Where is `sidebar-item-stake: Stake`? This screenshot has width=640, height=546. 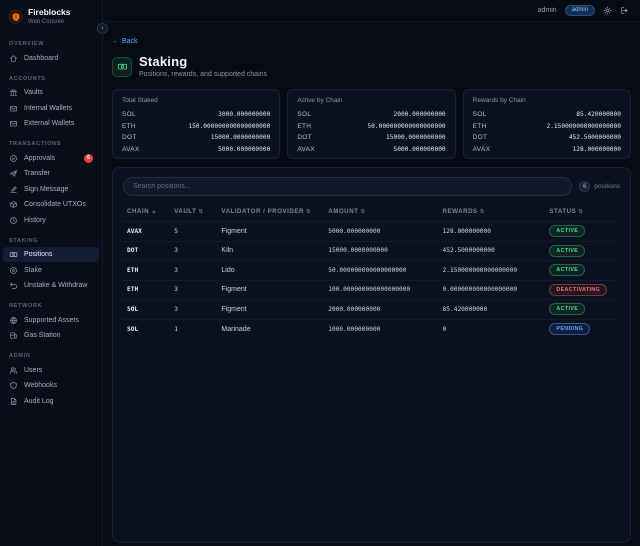 sidebar-item-stake: Stake is located at coordinates (51, 270).